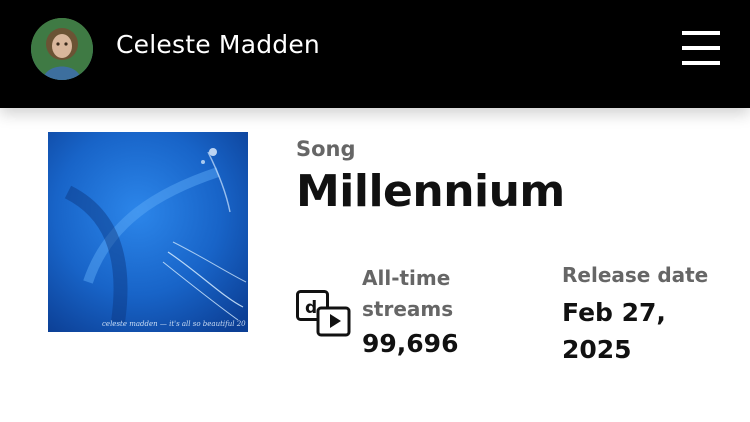 The image size is (750, 422). I want to click on song-title: Millennium, so click(430, 191).